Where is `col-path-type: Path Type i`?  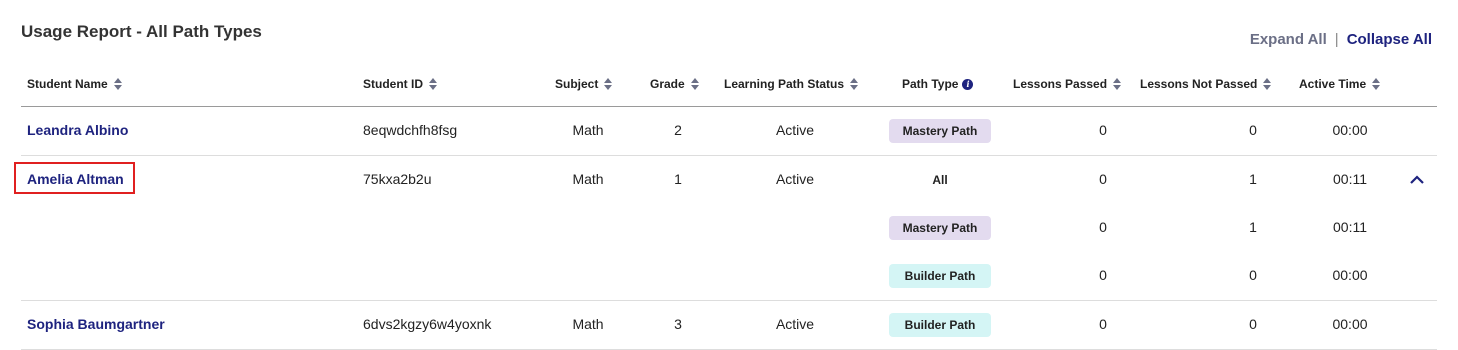 col-path-type: Path Type i is located at coordinates (938, 84).